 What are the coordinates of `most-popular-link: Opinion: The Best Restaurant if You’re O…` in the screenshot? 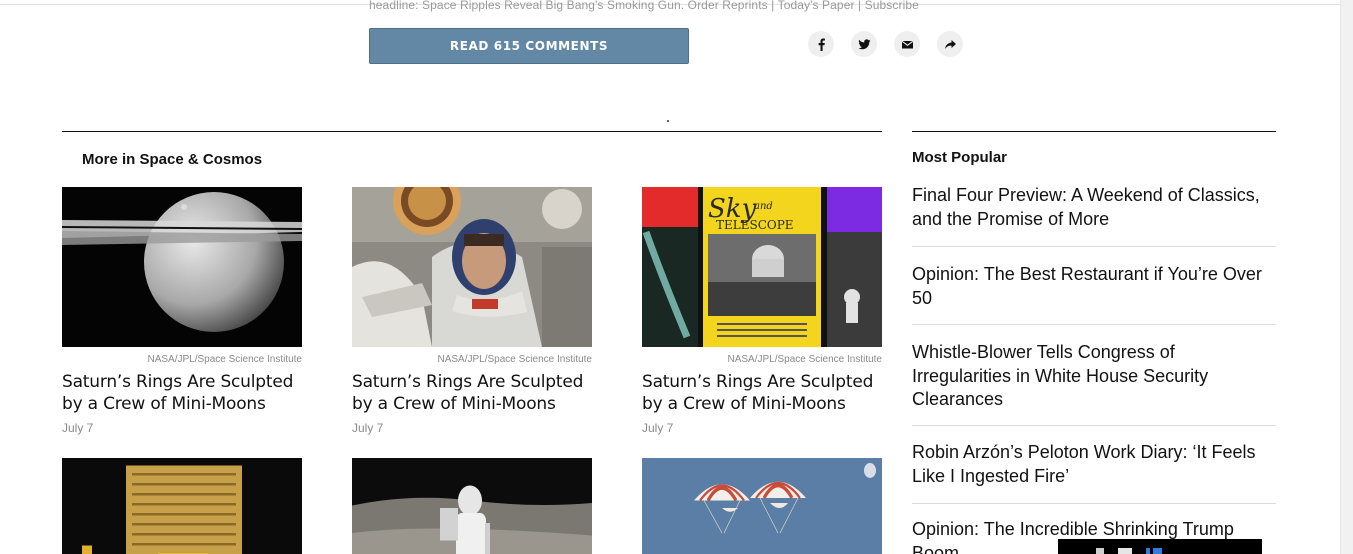 It's located at (1094, 286).